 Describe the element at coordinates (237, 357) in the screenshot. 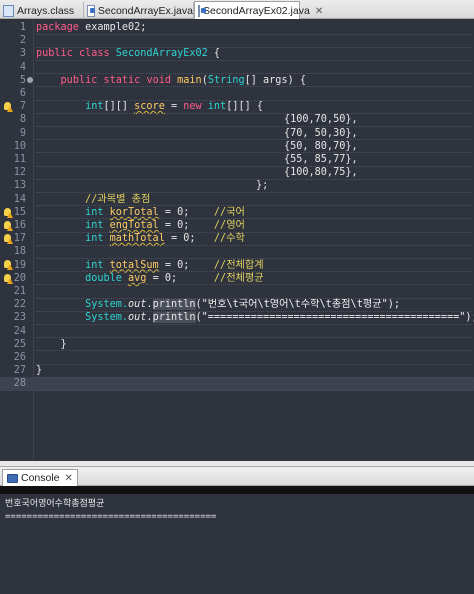

I see `line-number: 26` at that location.